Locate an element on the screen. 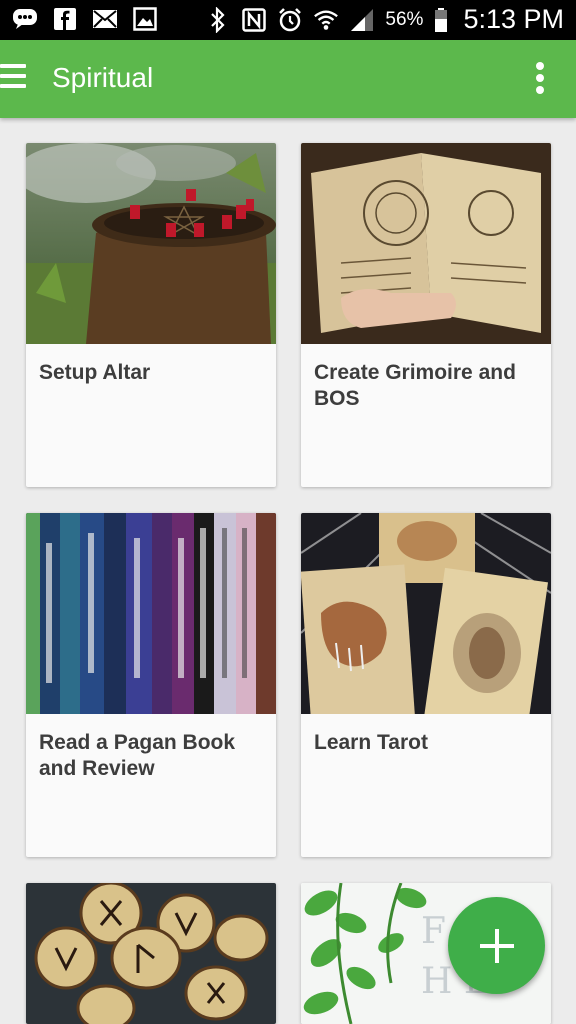 Image resolution: width=576 pixels, height=1024 pixels. card-setup-altar: Setup Altar is located at coordinates (151, 315).